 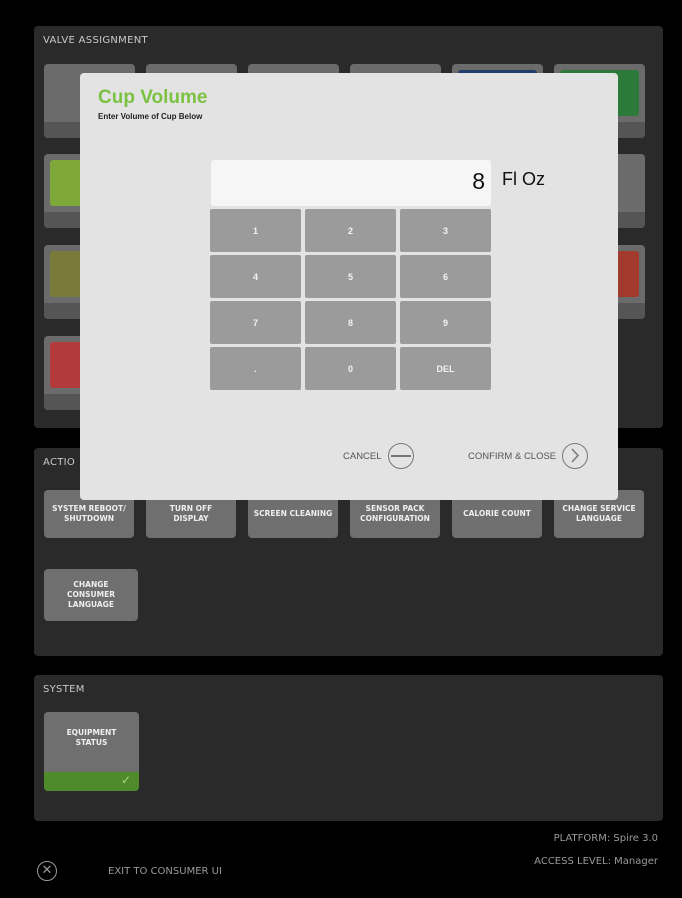 I want to click on key-6: 6, so click(x=445, y=276).